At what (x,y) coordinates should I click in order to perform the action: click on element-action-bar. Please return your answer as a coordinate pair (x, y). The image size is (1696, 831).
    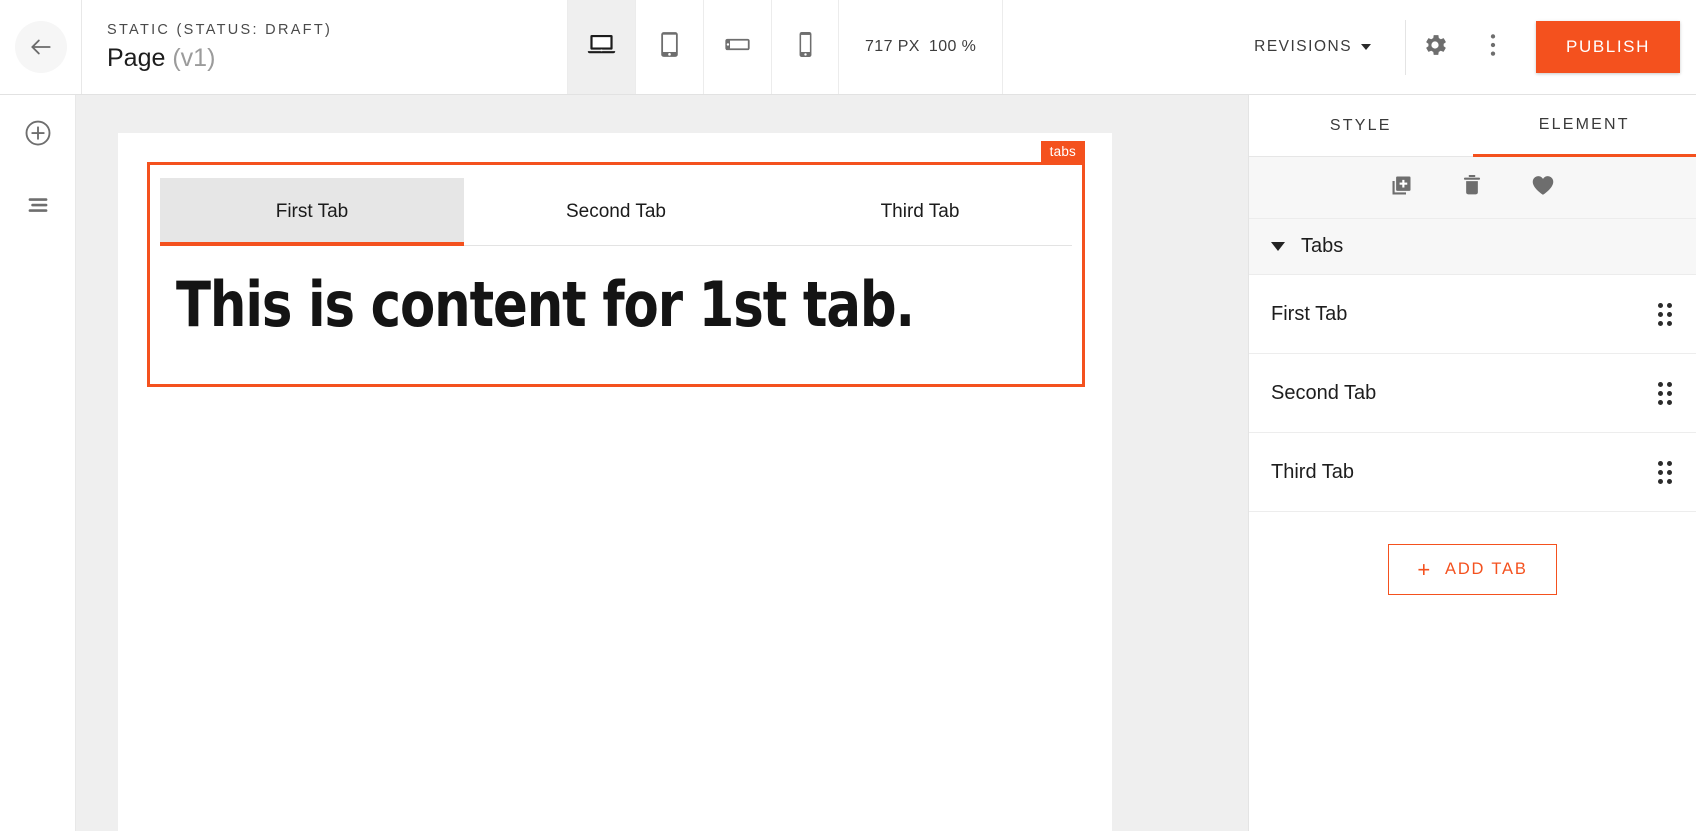
    Looking at the image, I should click on (1472, 188).